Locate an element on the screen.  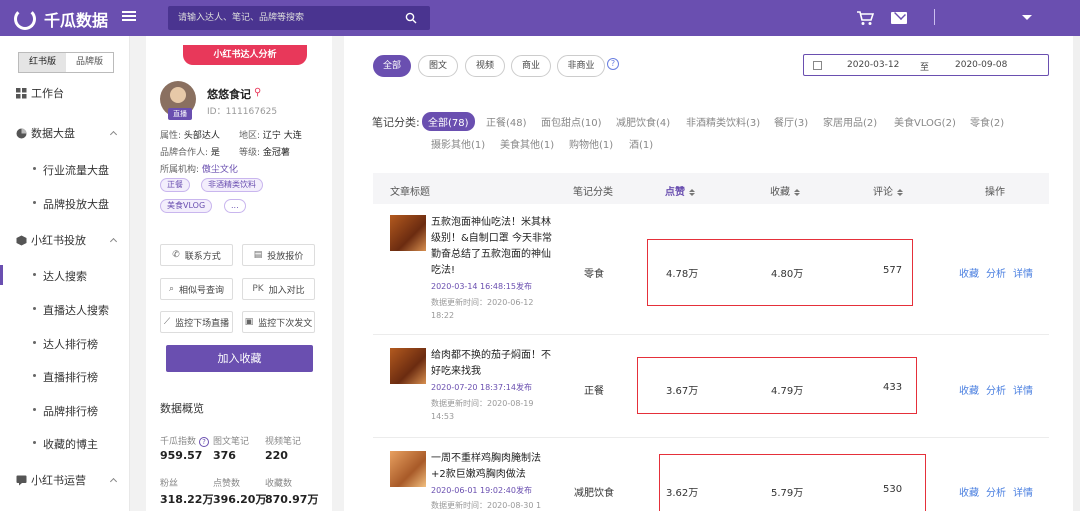
chat-icon is located at coordinates (21, 480).